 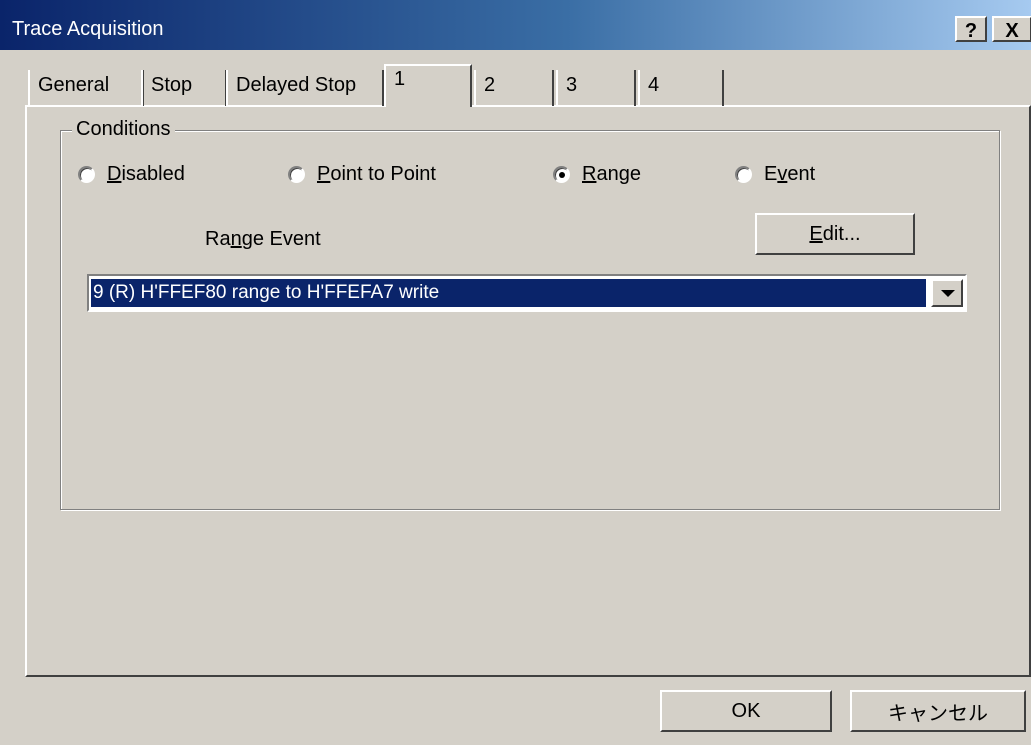 I want to click on ok-button: OK, so click(x=746, y=711).